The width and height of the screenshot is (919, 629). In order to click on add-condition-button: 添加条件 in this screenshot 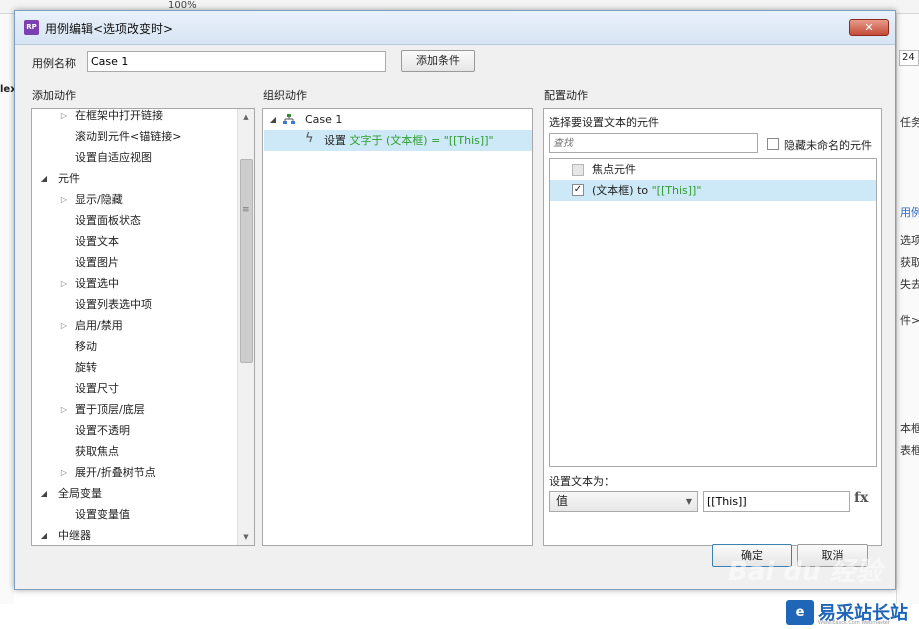, I will do `click(438, 61)`.